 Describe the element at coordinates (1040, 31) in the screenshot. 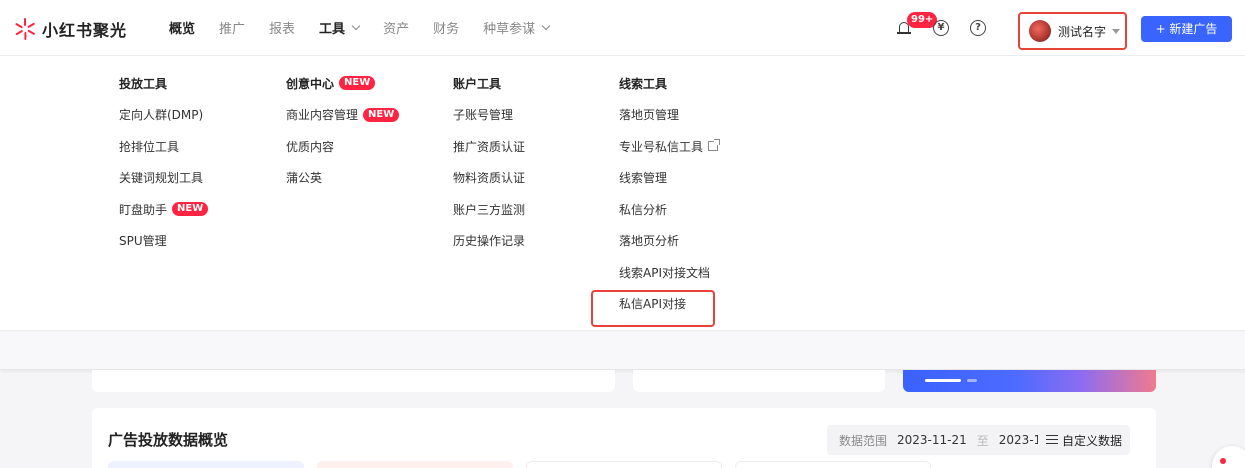

I see `avatar` at that location.